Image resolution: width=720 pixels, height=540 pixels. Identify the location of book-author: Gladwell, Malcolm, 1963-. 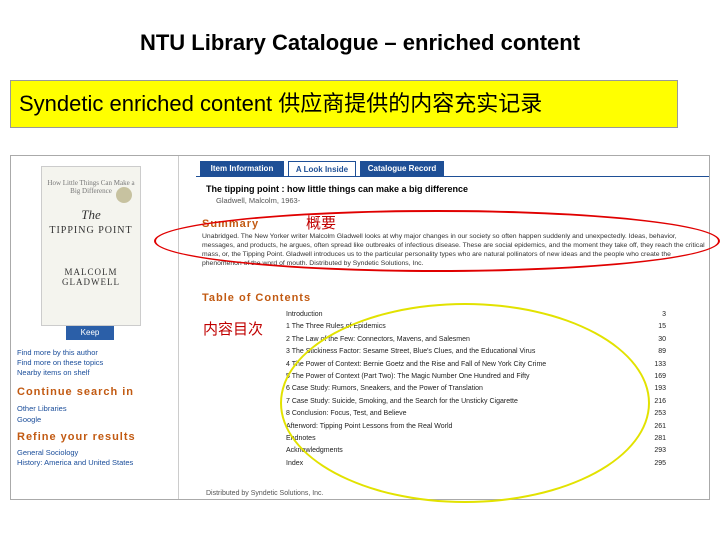
(258, 200).